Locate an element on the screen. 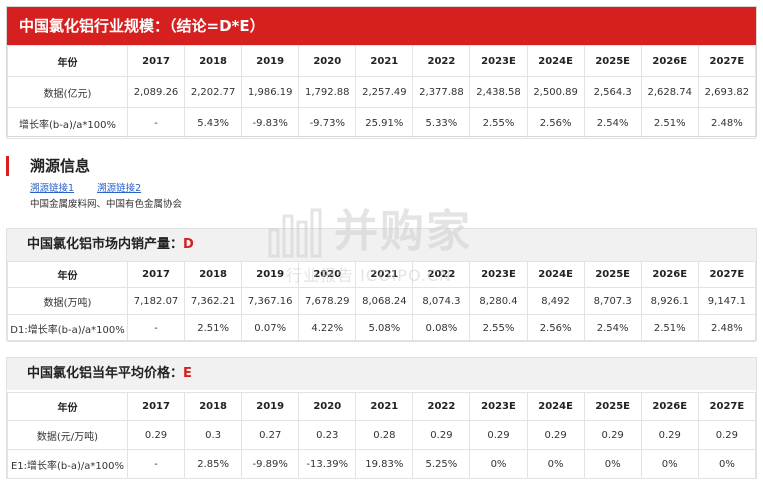  row-label: 数据(亿元) is located at coordinates (67, 92).